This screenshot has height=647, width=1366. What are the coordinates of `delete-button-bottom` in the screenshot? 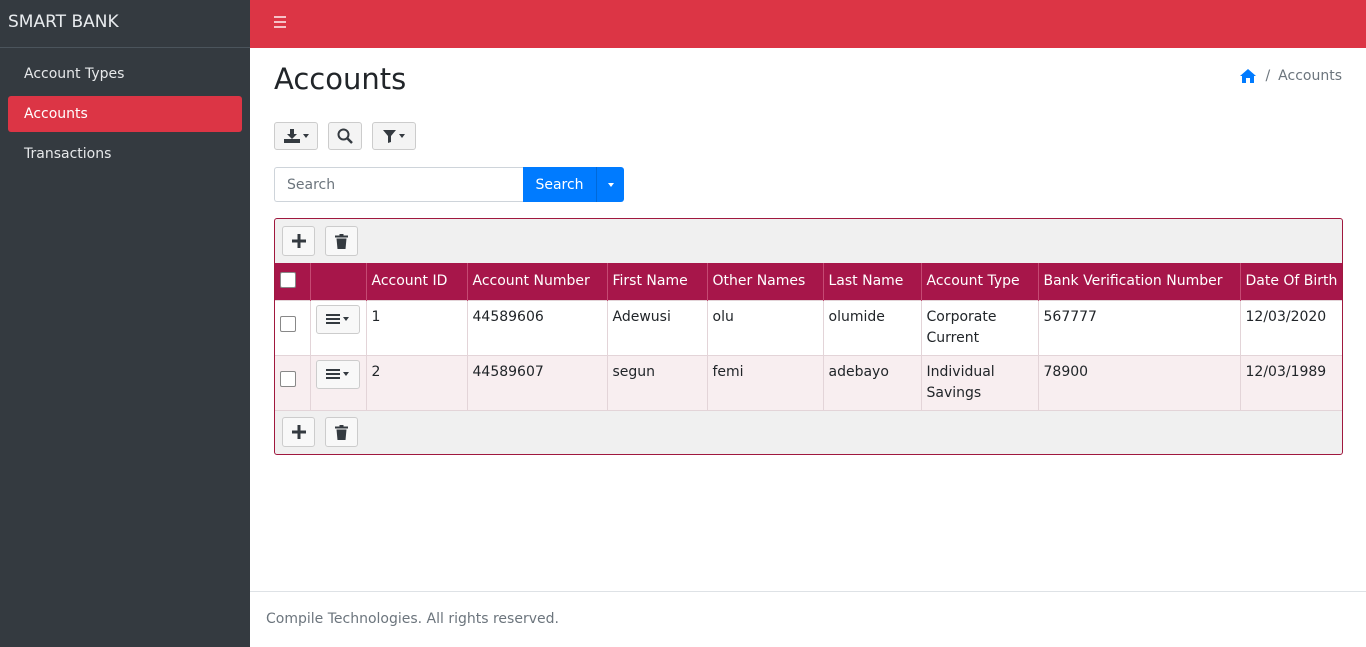 It's located at (341, 432).